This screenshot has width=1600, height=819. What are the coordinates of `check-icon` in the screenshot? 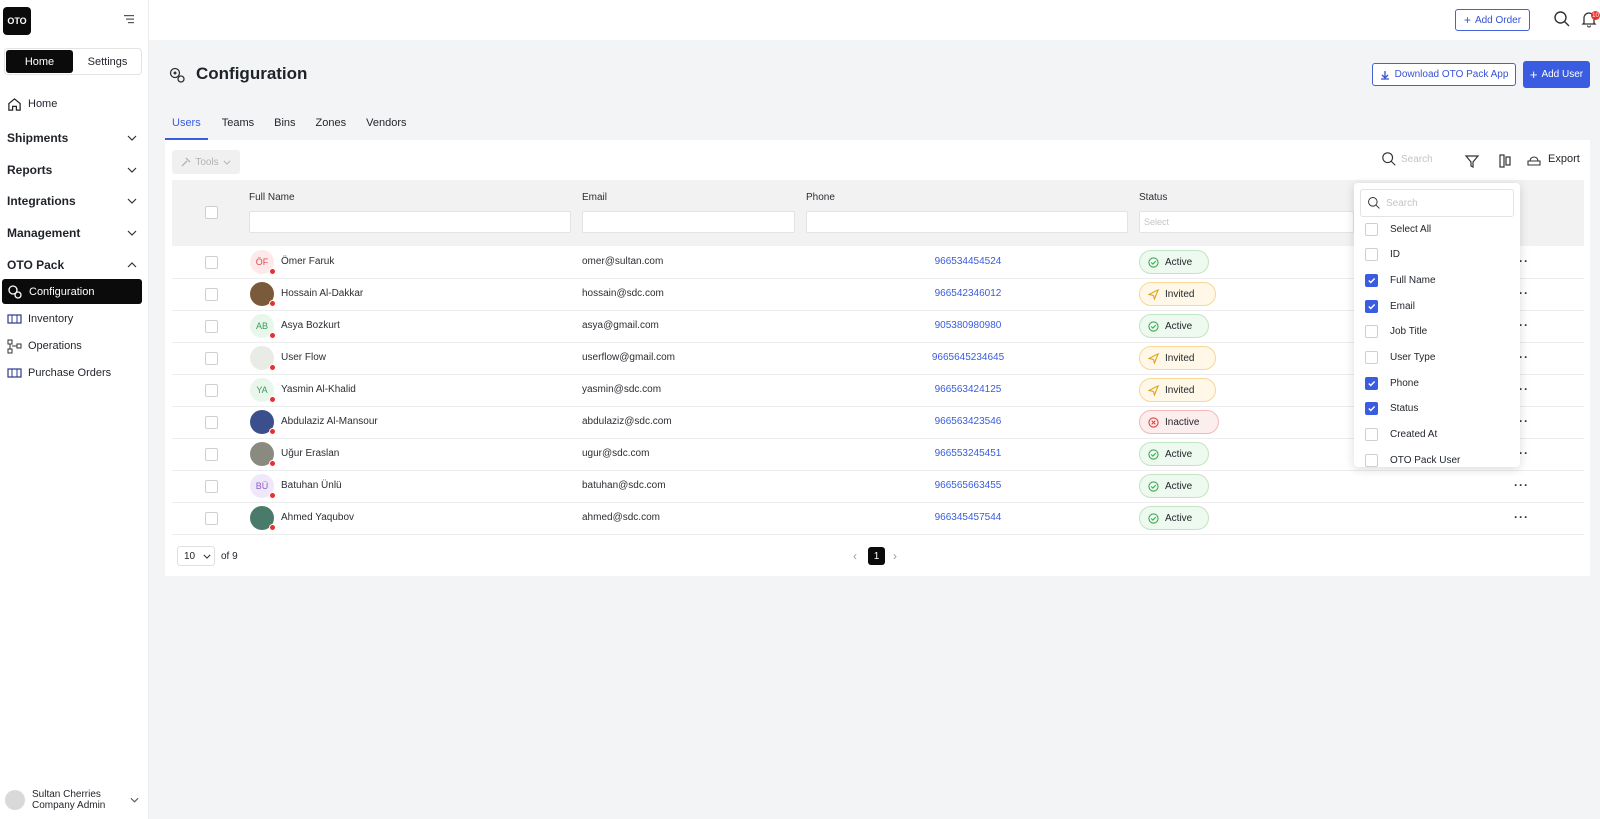 It's located at (1372, 280).